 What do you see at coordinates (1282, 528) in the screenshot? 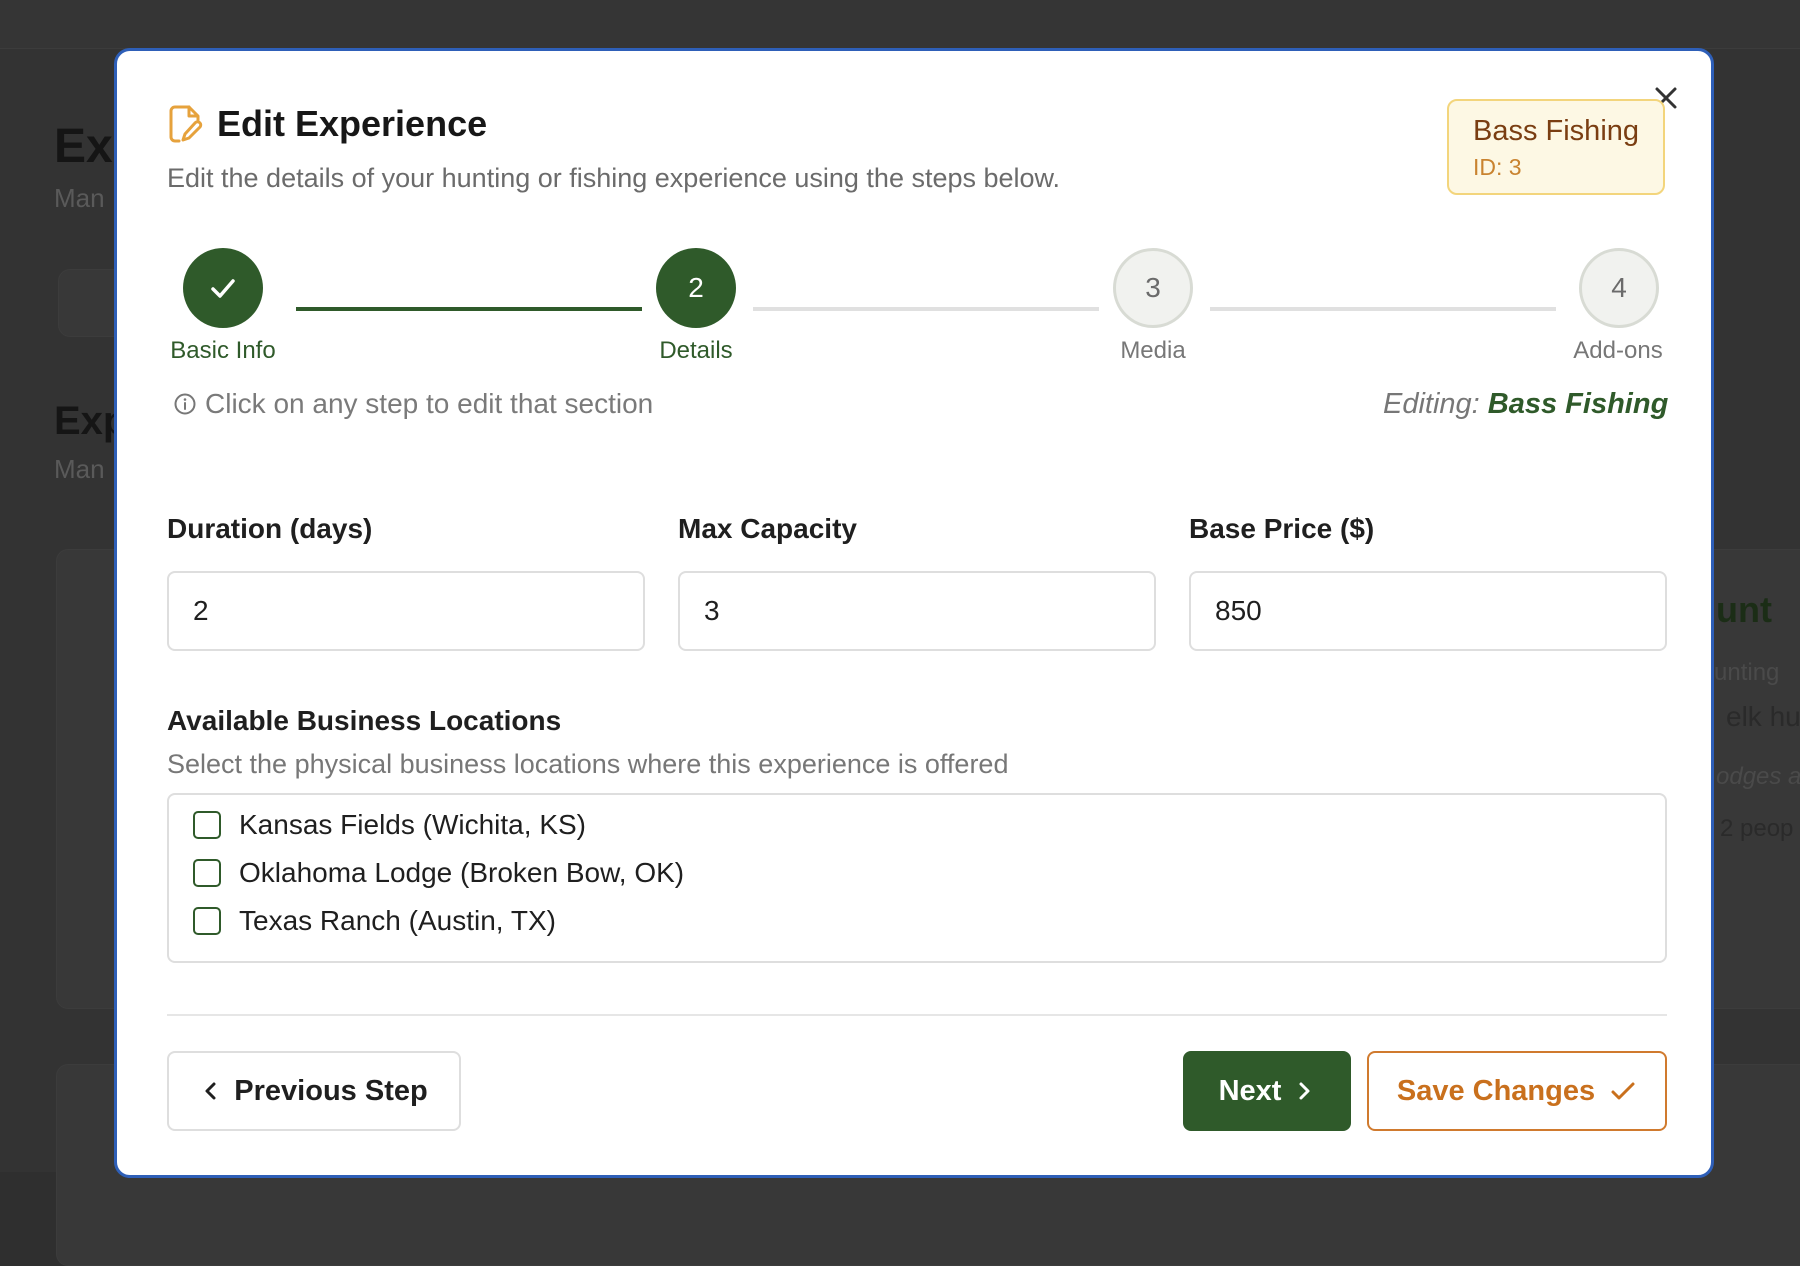
I see `price-label: Base Price ($)` at bounding box center [1282, 528].